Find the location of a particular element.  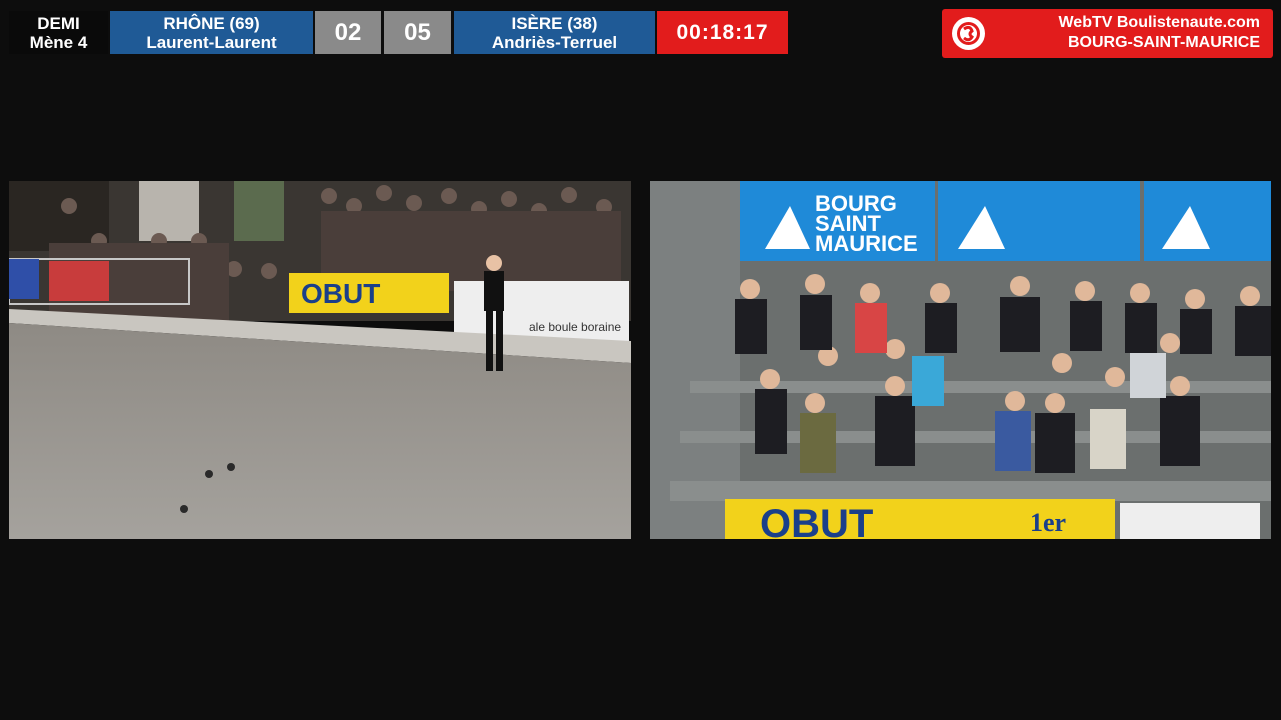

sponsor-banner-text: OBUT is located at coordinates (816, 520).